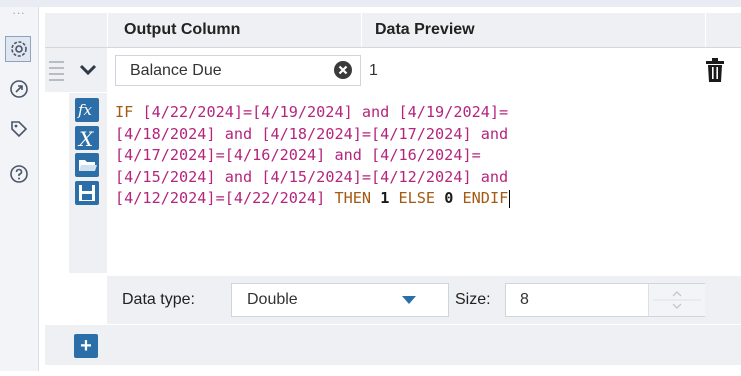  I want to click on size-stepper, so click(676, 300).